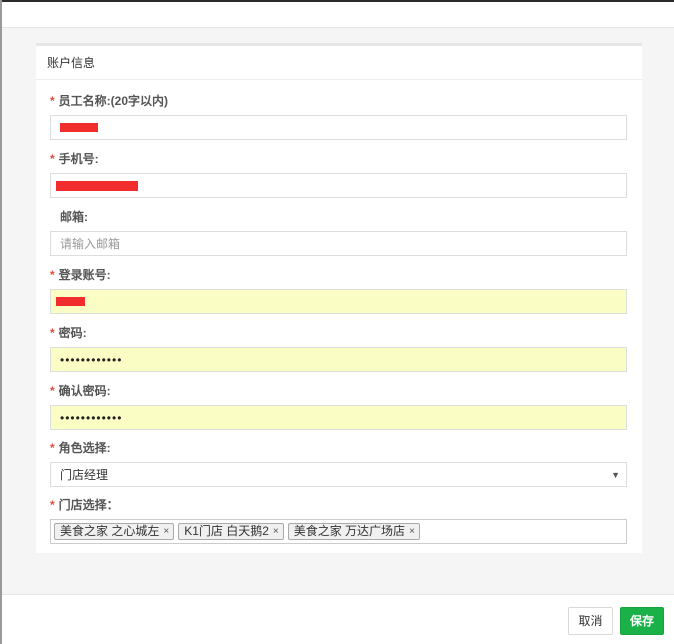  What do you see at coordinates (338, 243) in the screenshot?
I see `email-input: 请输入邮箱` at bounding box center [338, 243].